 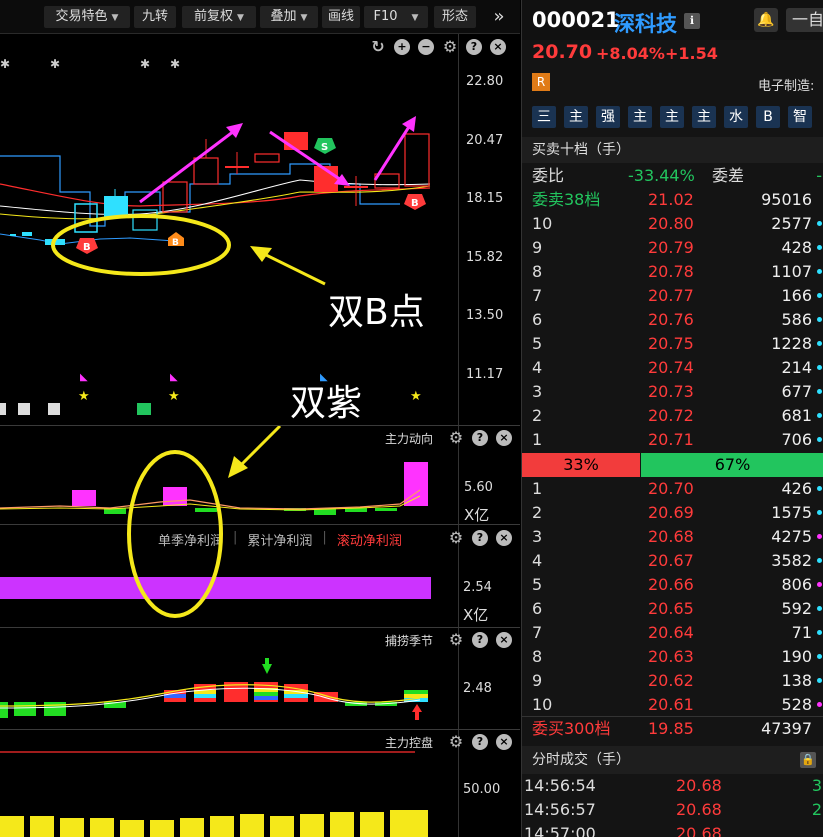 I want to click on level-number: 7, so click(x=537, y=295).